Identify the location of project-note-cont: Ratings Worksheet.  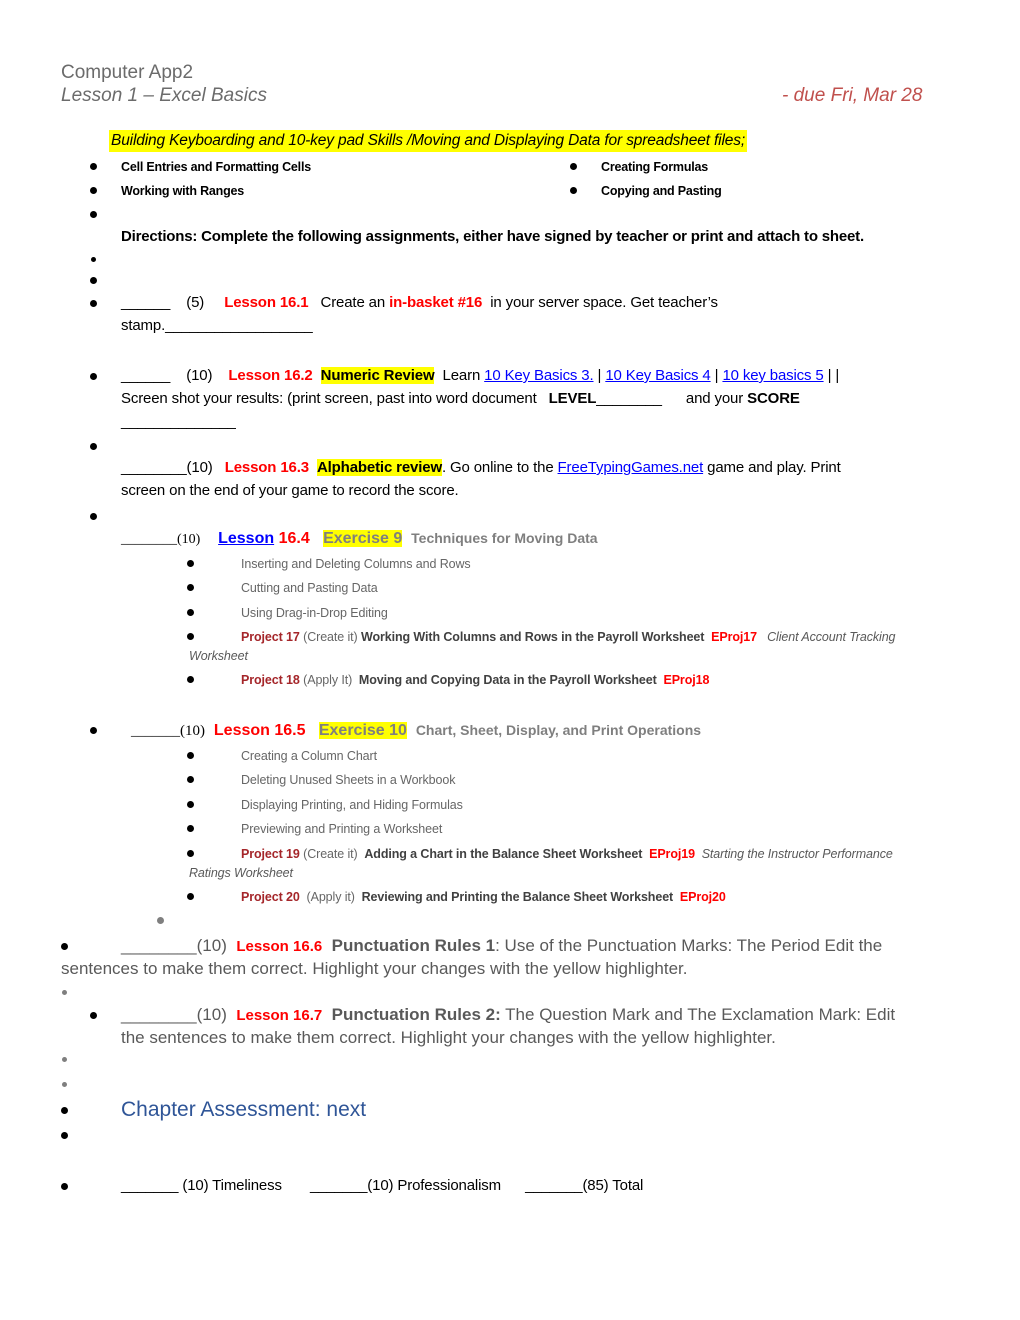
(241, 873).